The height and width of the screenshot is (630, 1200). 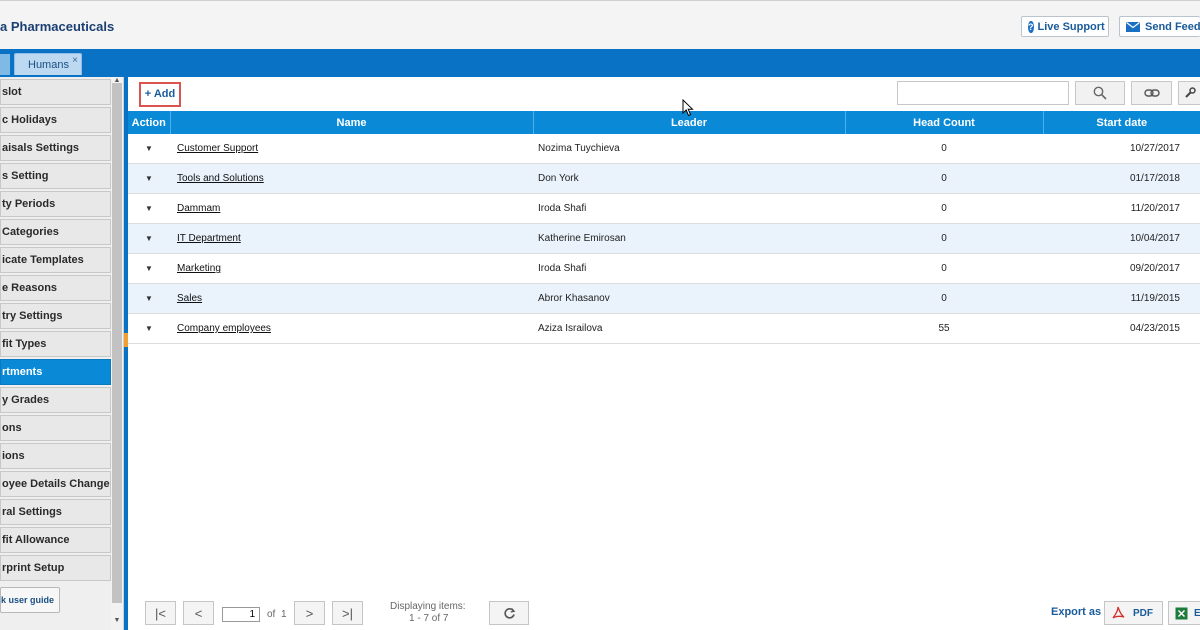 I want to click on sidebar-item: y Grades, so click(x=55, y=400).